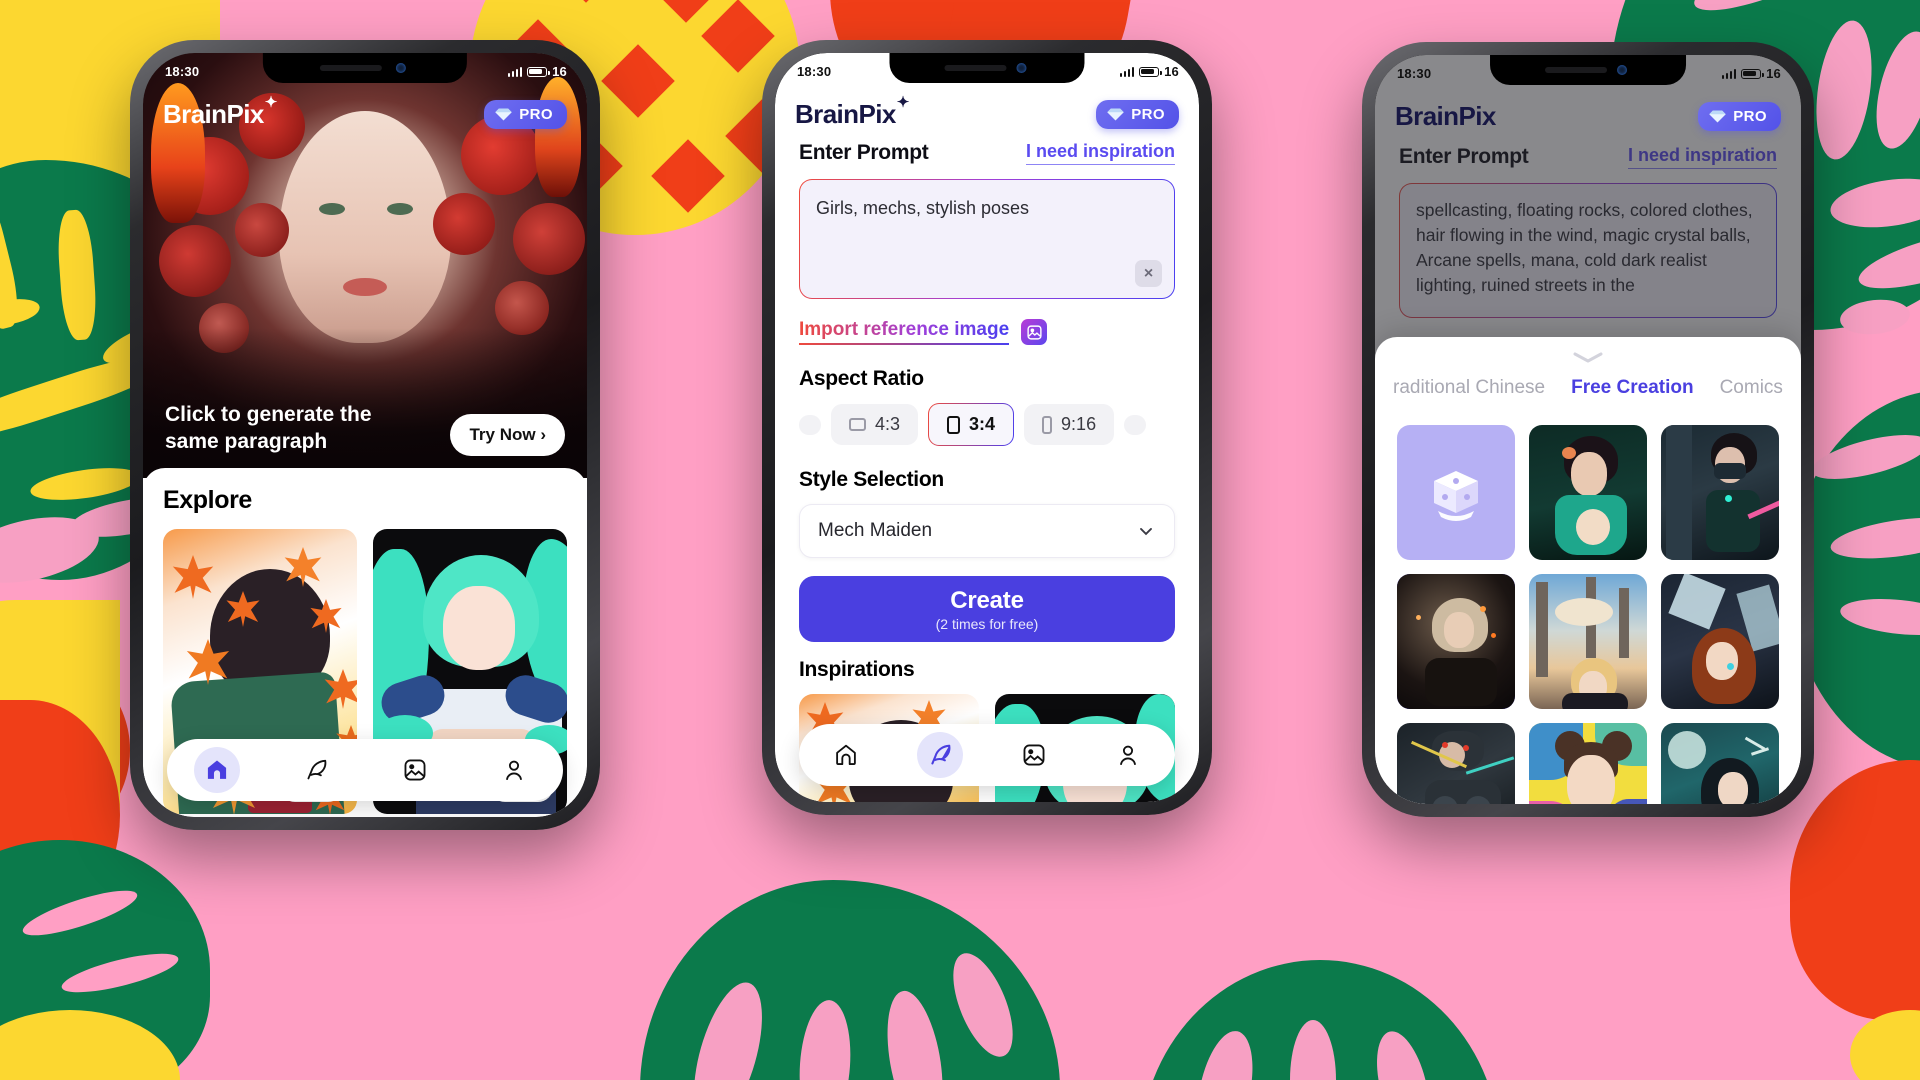  I want to click on red-blob-right, so click(1855, 890).